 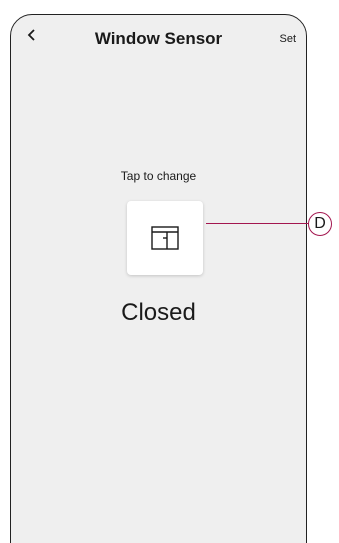 What do you see at coordinates (158, 38) in the screenshot?
I see `page-title: Window Sensor` at bounding box center [158, 38].